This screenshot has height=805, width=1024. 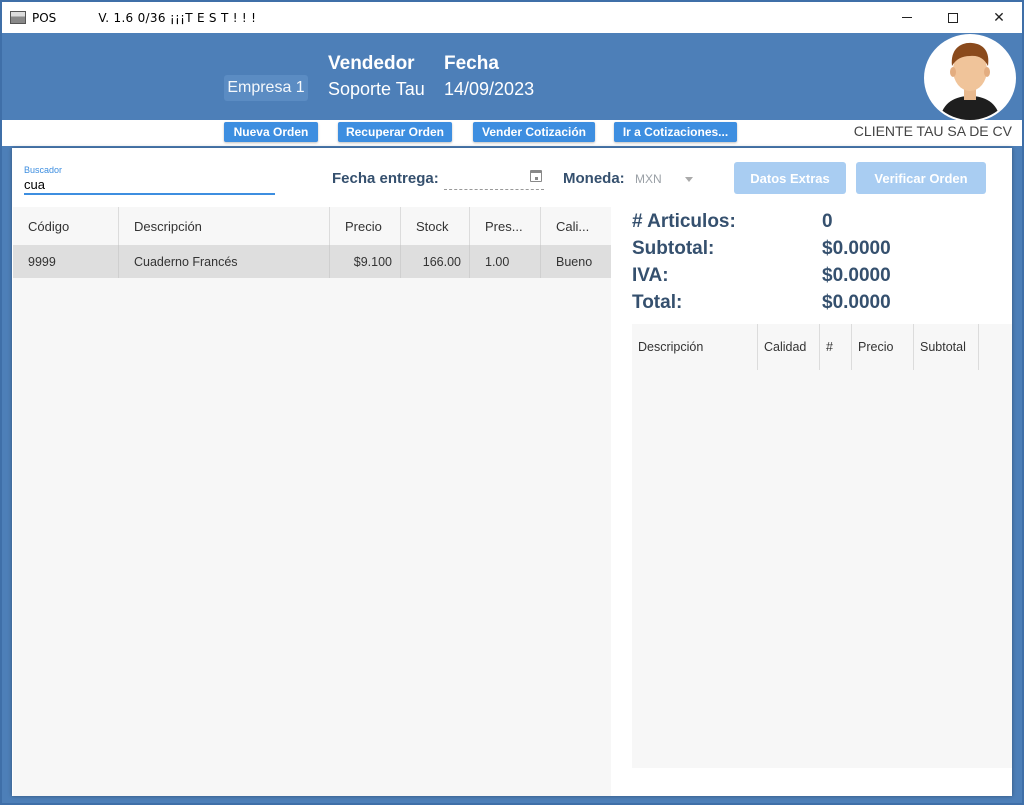 What do you see at coordinates (648, 179) in the screenshot?
I see `moneda-value: MXN` at bounding box center [648, 179].